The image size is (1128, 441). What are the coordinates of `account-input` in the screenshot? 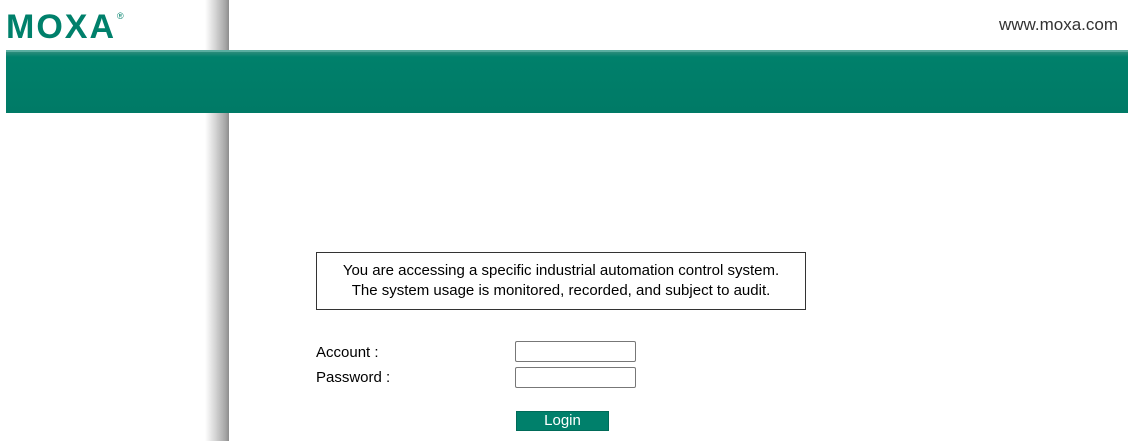 It's located at (575, 351).